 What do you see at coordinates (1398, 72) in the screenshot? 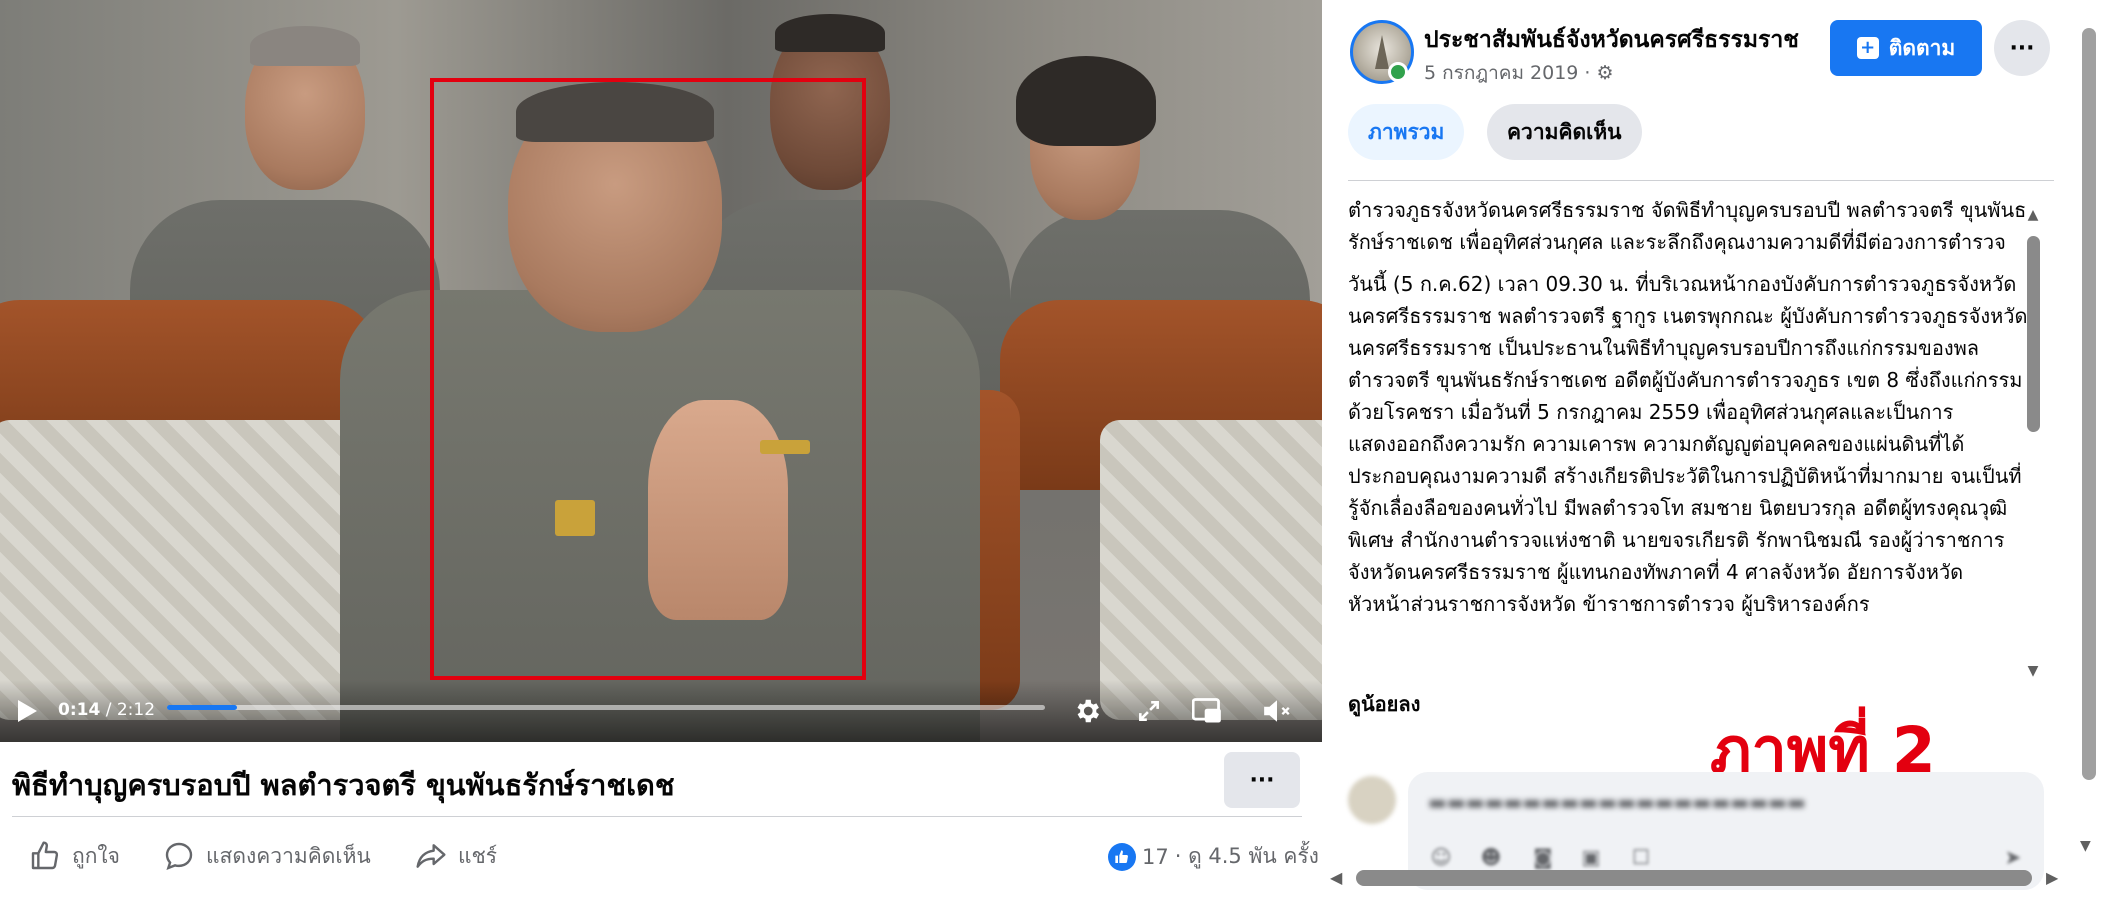
I see `online-status-dot` at bounding box center [1398, 72].